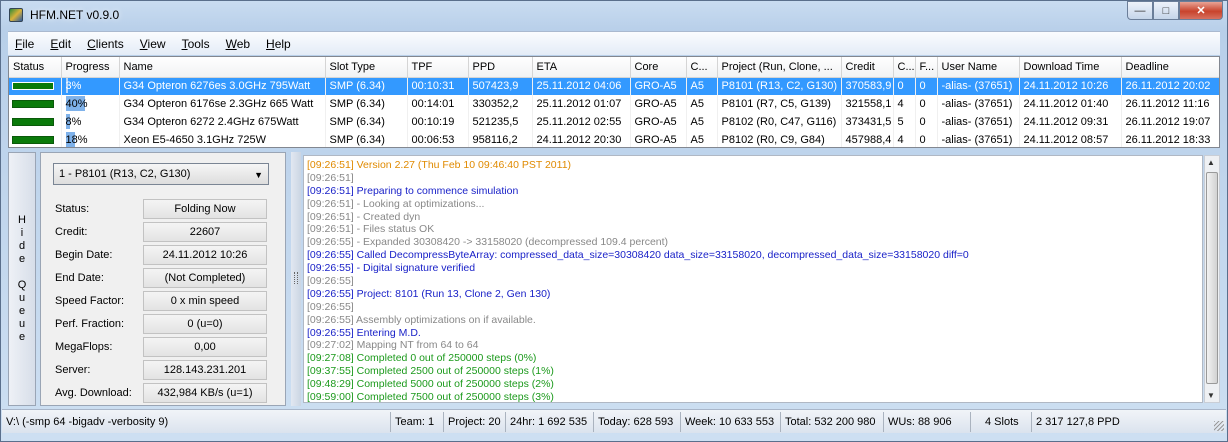 This screenshot has height=442, width=1228. What do you see at coordinates (438, 122) in the screenshot?
I see `cell-tpf: 00:10:19` at bounding box center [438, 122].